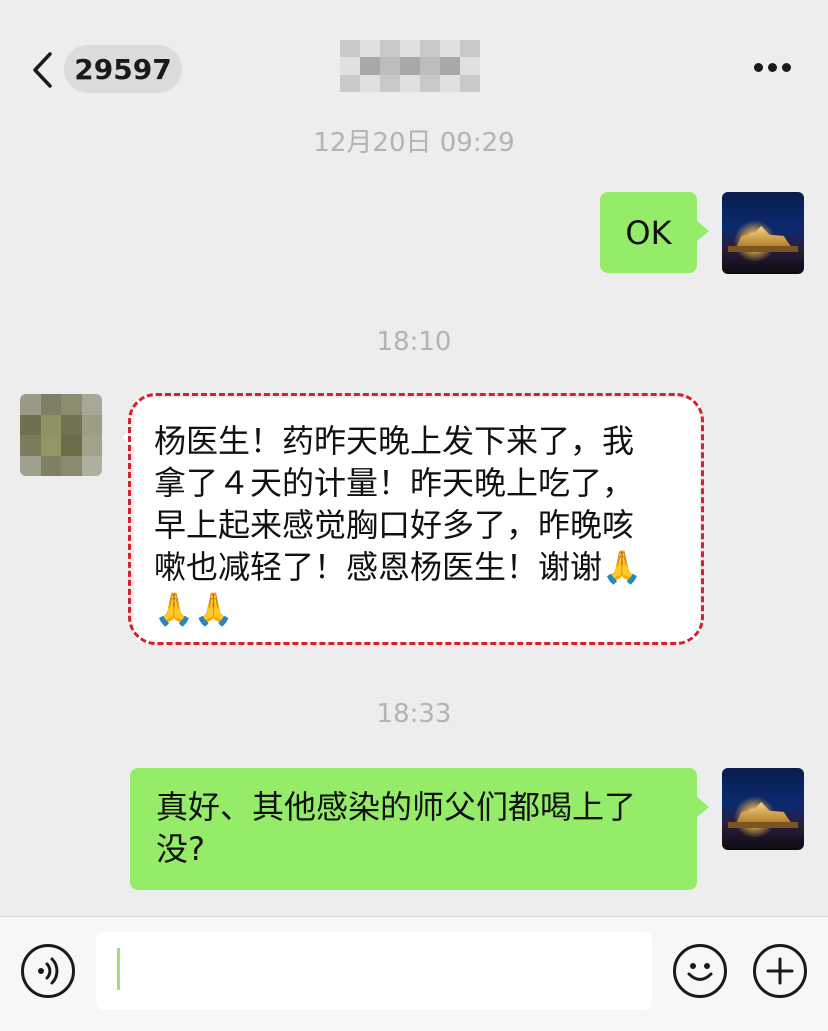 The width and height of the screenshot is (828, 1031). What do you see at coordinates (700, 971) in the screenshot?
I see `emoji-icon` at bounding box center [700, 971].